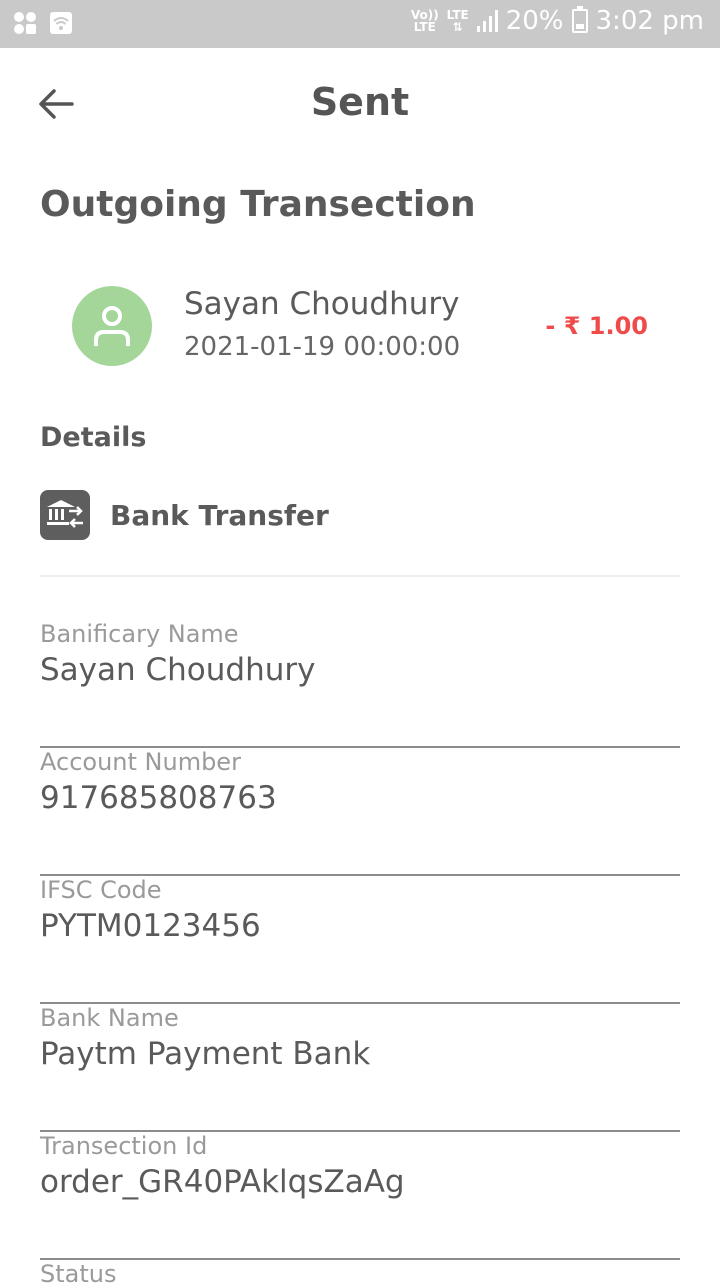 This screenshot has width=720, height=1288. What do you see at coordinates (109, 1018) in the screenshot?
I see `field-label: Bank Name` at bounding box center [109, 1018].